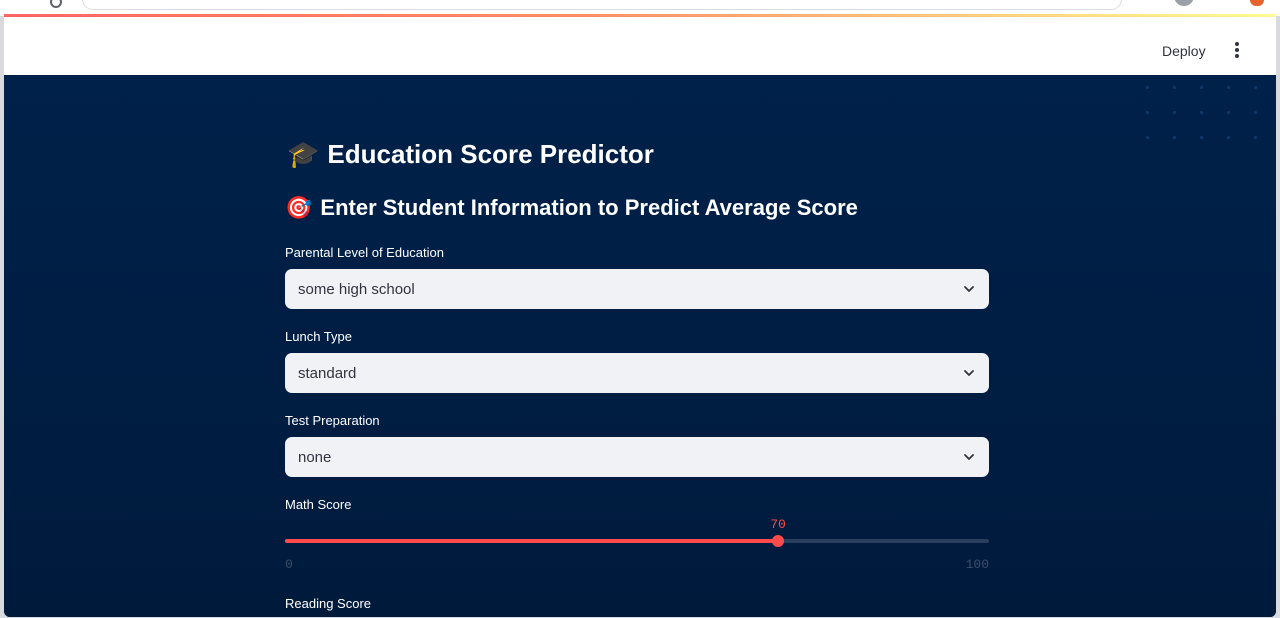 Image resolution: width=1280 pixels, height=618 pixels. Describe the element at coordinates (56, 4) in the screenshot. I see `reload-icon` at that location.